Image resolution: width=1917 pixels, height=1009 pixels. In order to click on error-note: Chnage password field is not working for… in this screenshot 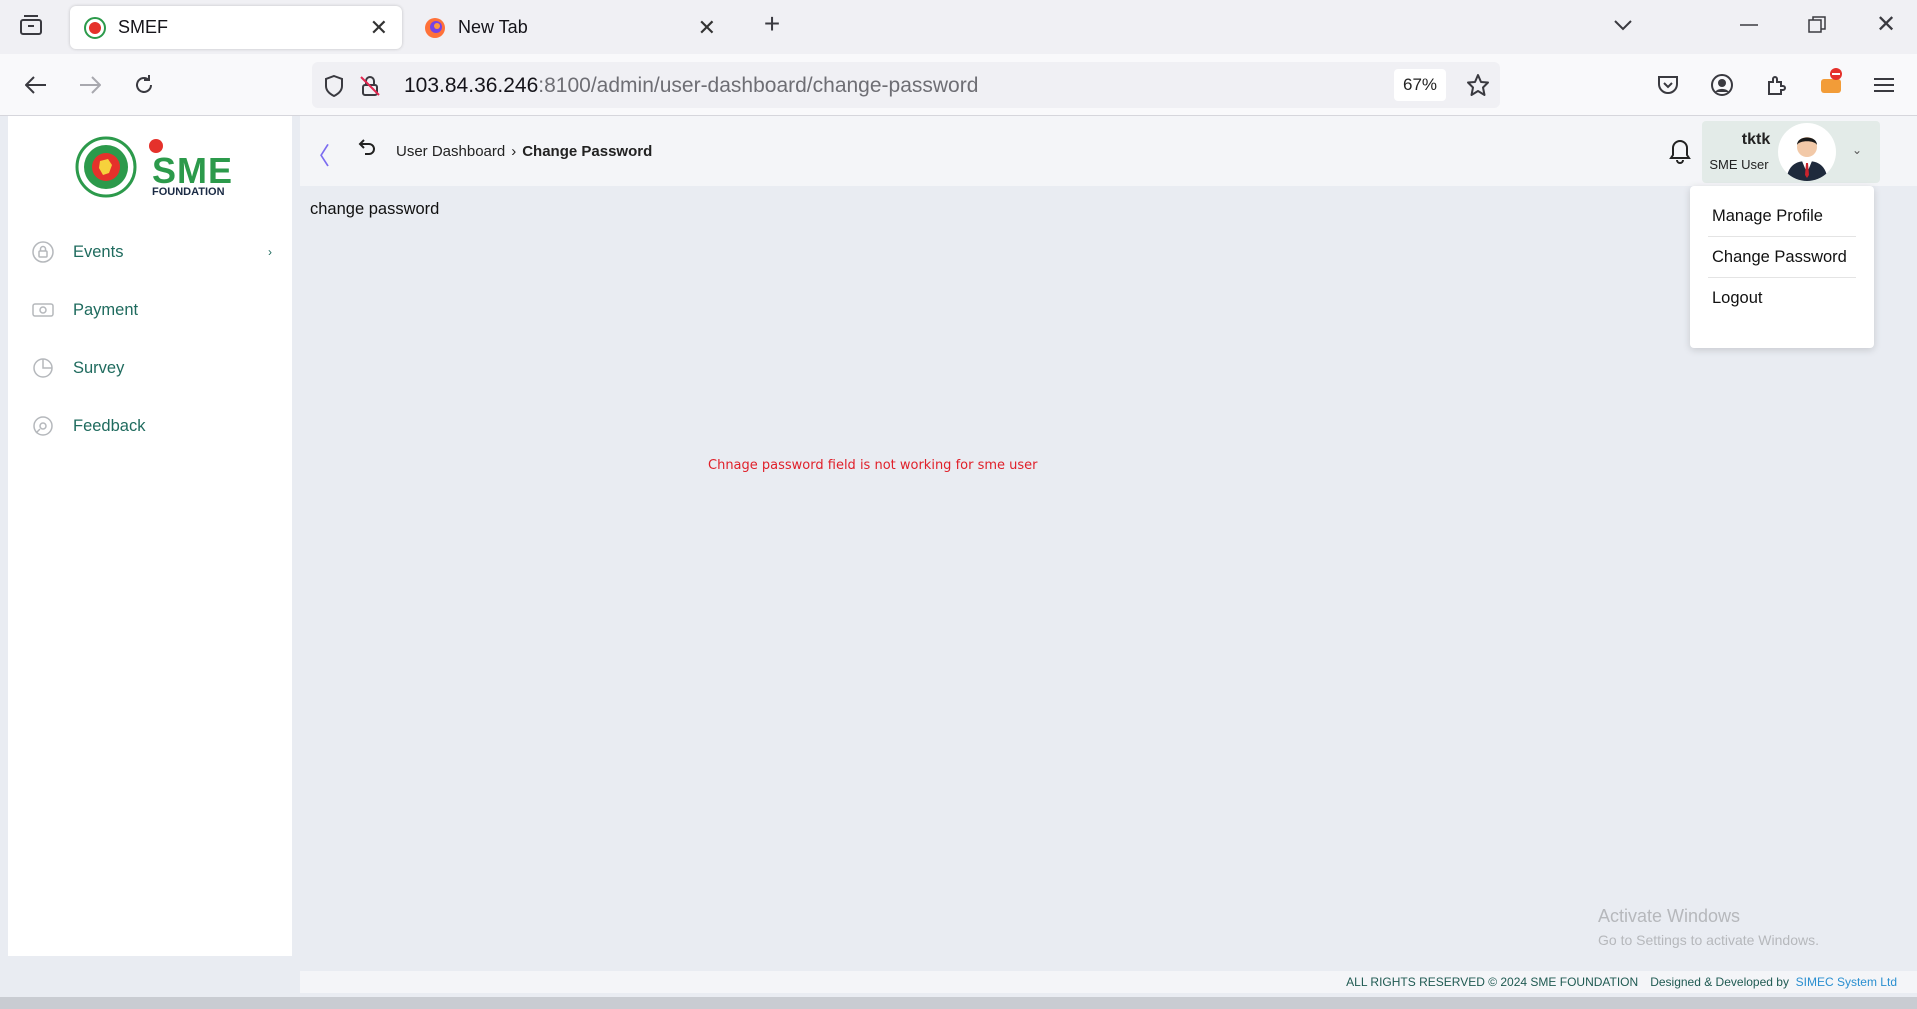, I will do `click(873, 465)`.